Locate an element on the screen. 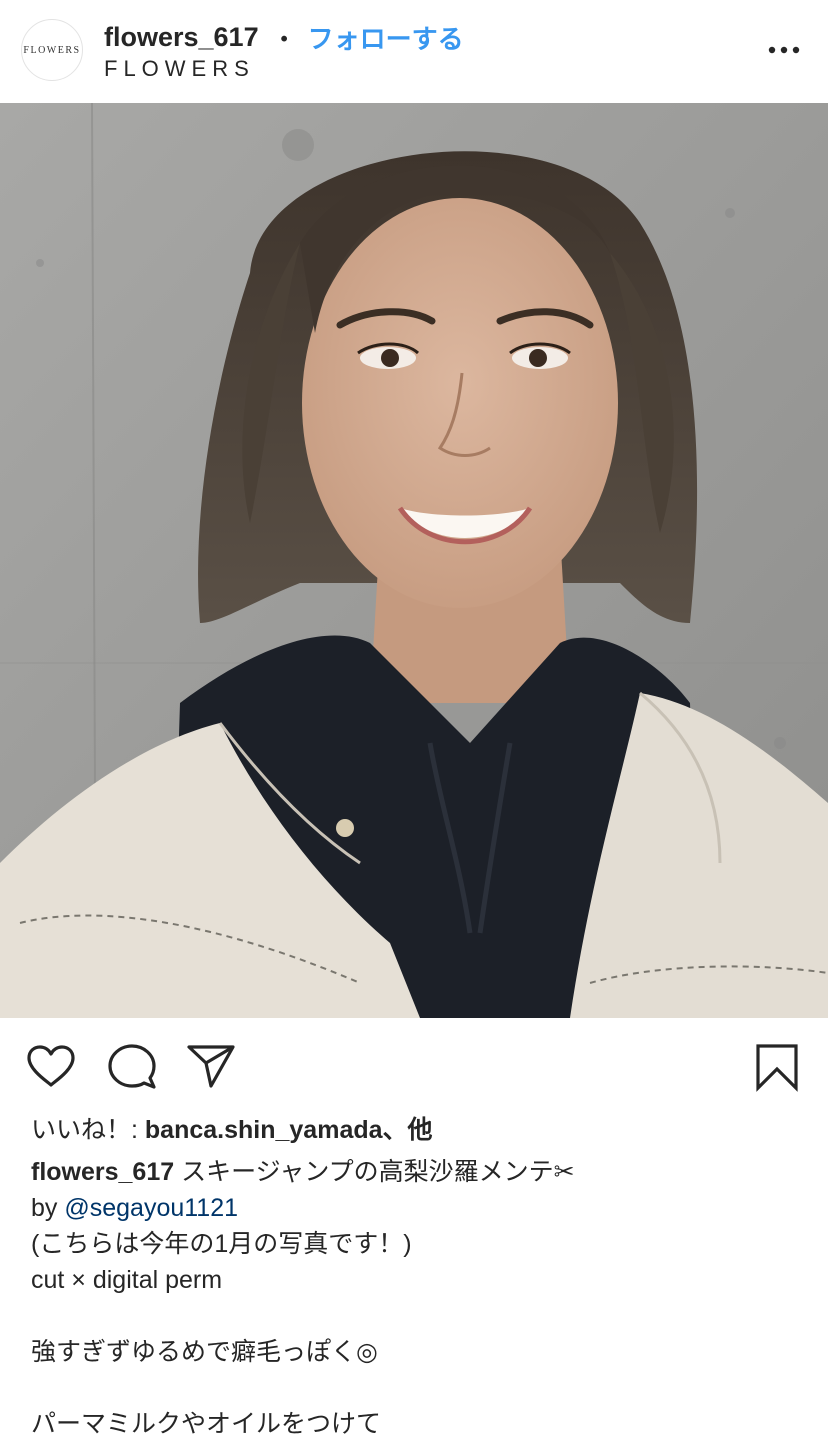 The image size is (828, 1452). bookmark-icon is located at coordinates (777, 1067).